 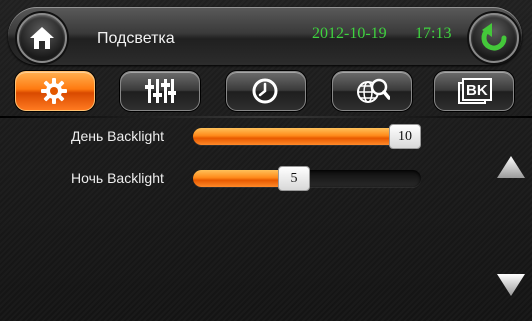 What do you see at coordinates (405, 136) in the screenshot?
I see `day-backlight-knob: 10` at bounding box center [405, 136].